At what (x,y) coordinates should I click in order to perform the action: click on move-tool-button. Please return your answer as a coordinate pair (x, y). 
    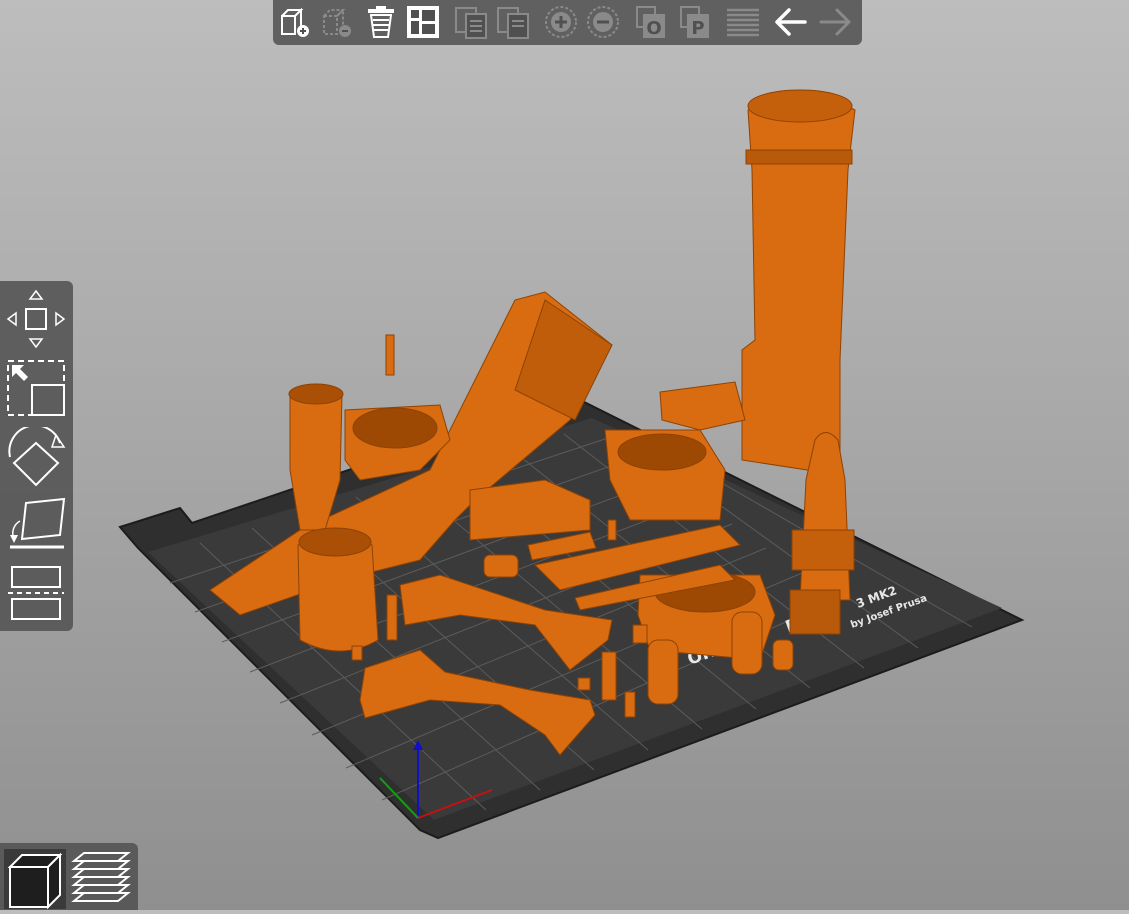
    Looking at the image, I should click on (36, 320).